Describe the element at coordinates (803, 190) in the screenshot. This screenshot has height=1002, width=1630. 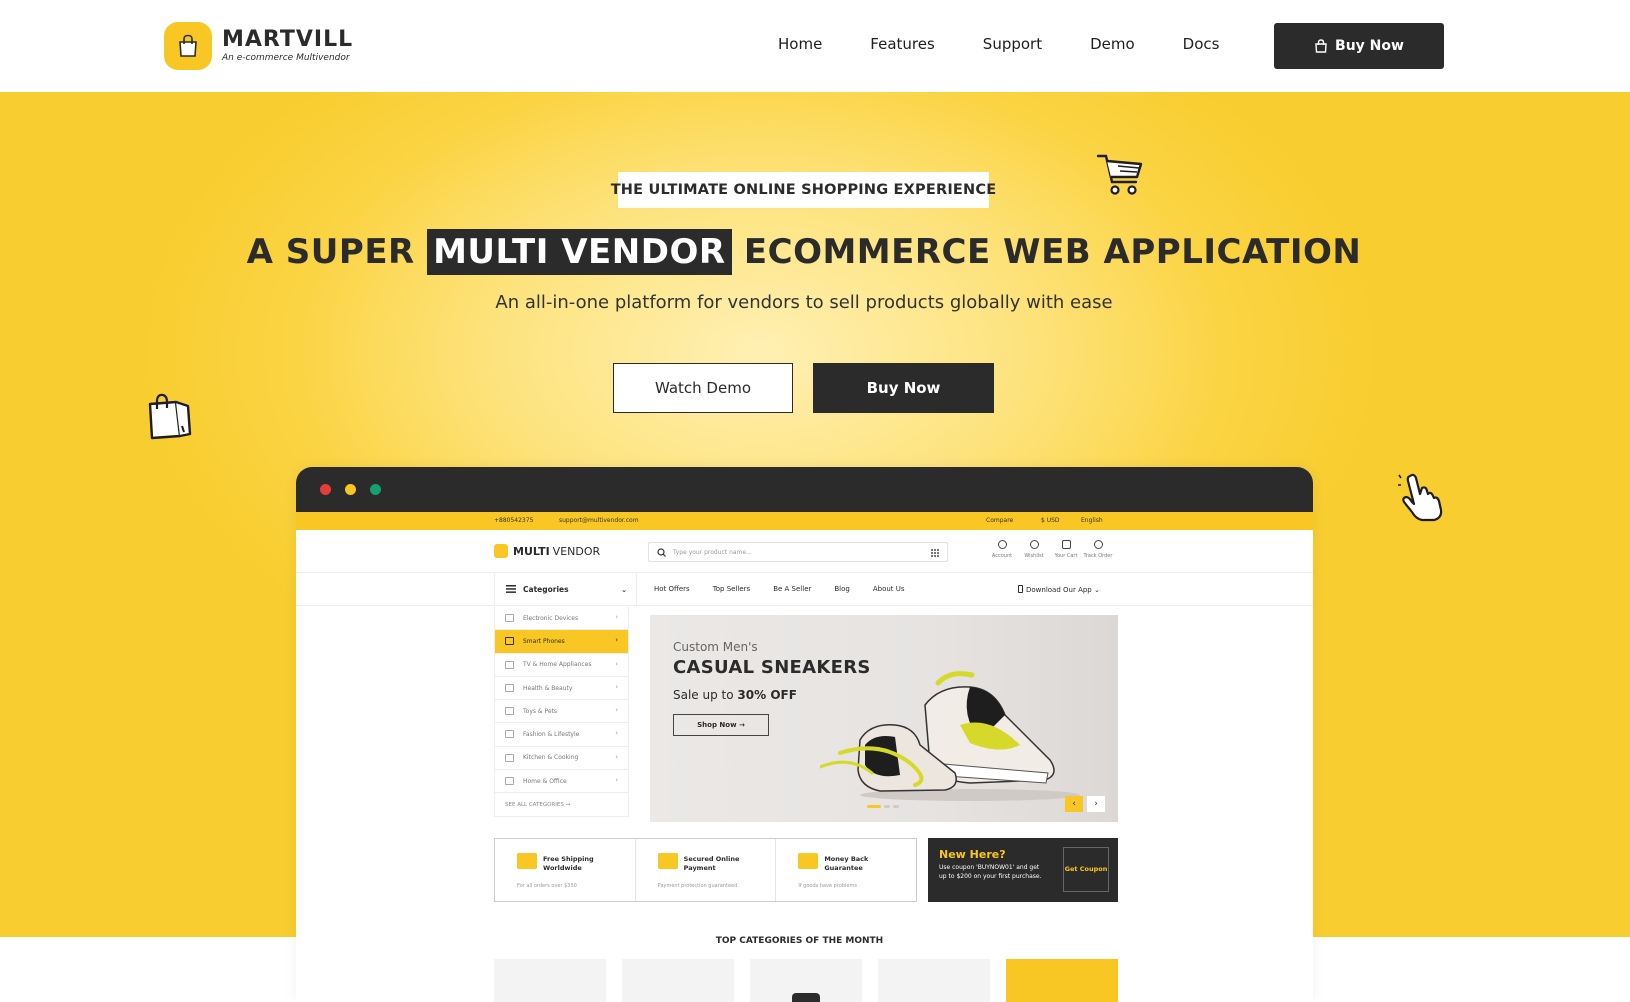
I see `hero-eyebrow: THE ULTIMATE ONLINE SHOPPING EXPERIENCE` at that location.